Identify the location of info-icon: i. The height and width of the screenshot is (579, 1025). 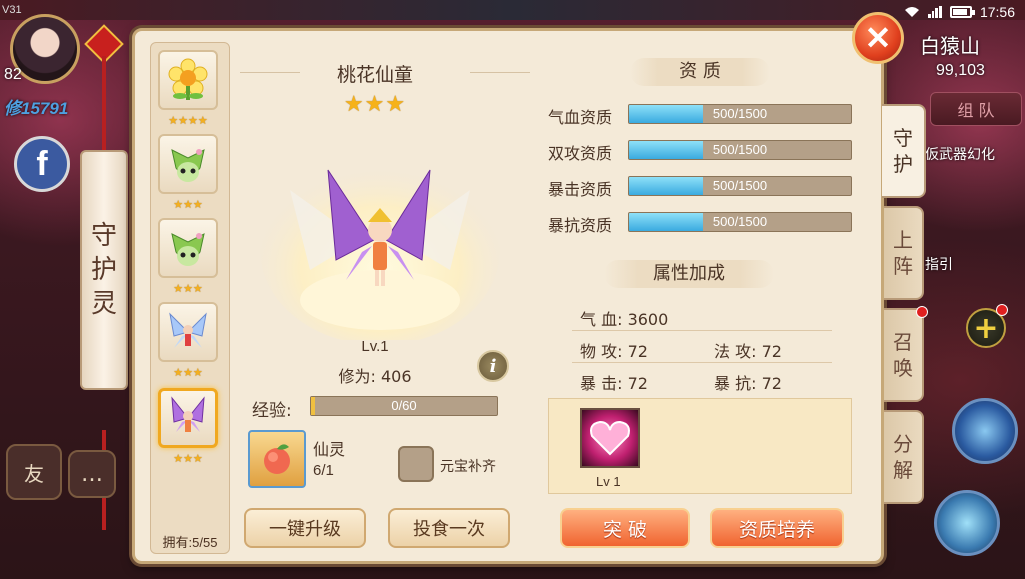
(493, 366).